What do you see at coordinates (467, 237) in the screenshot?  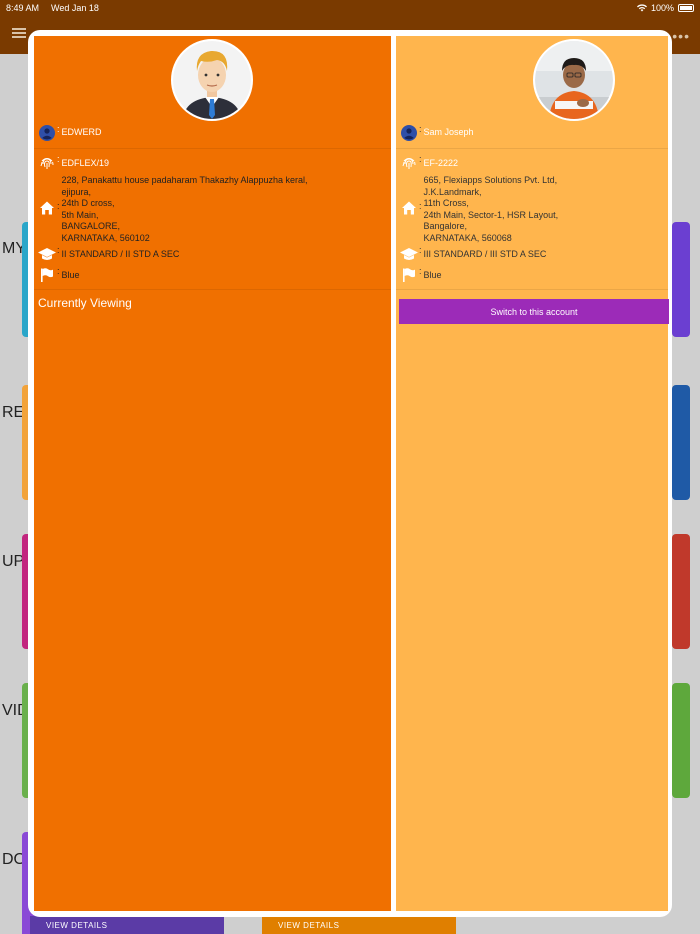 I see `address-line: KARNATAKA, 560068` at bounding box center [467, 237].